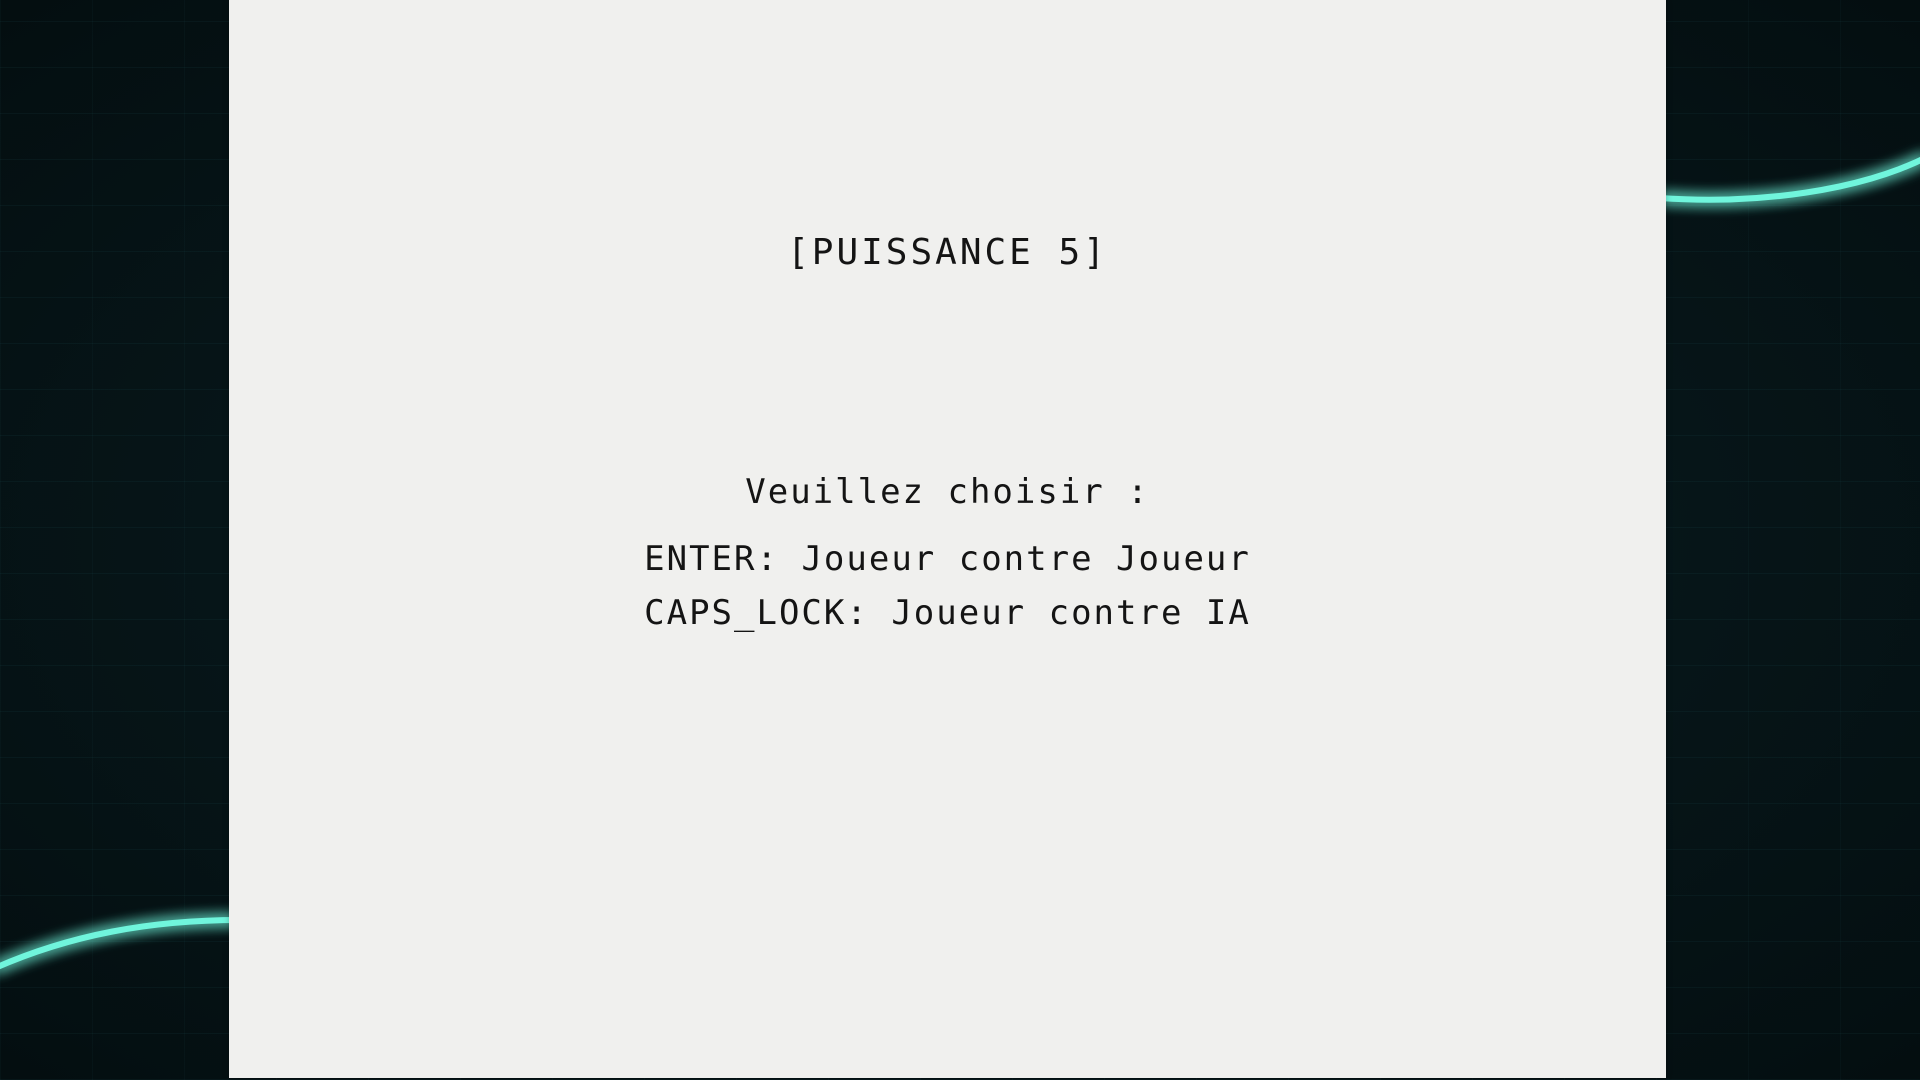 Image resolution: width=1920 pixels, height=1080 pixels. Describe the element at coordinates (745, 613) in the screenshot. I see `option-pve-key: CAPS_LOCK` at that location.